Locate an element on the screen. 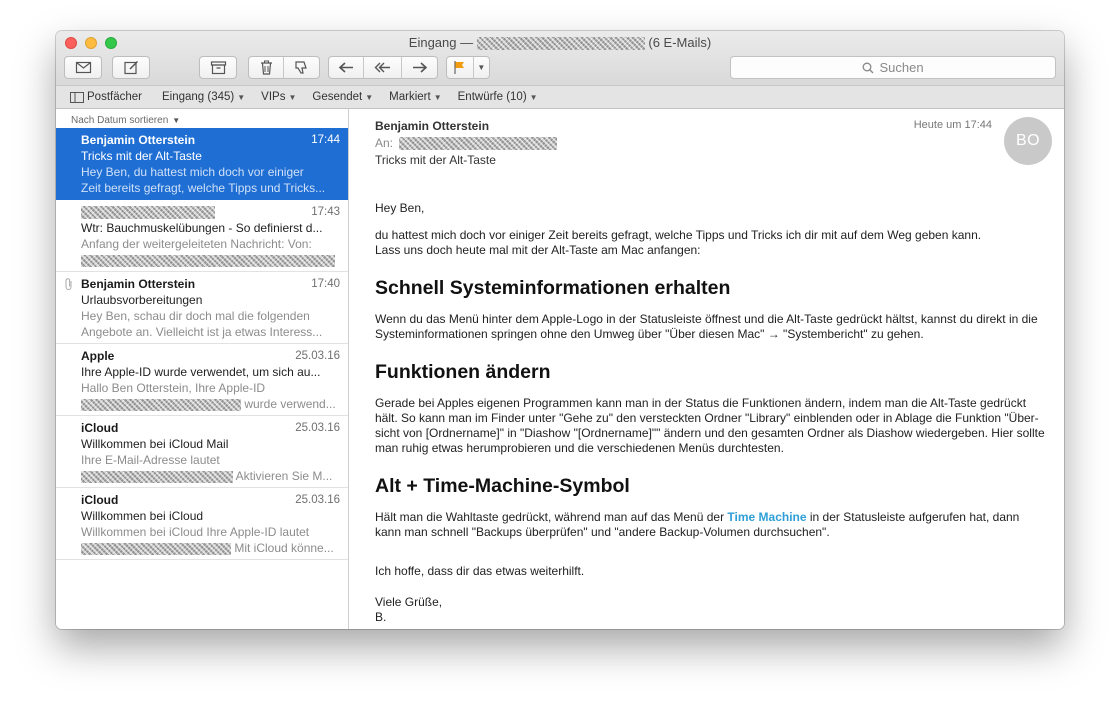  sort-label: Nach Datum sortieren is located at coordinates (120, 120).